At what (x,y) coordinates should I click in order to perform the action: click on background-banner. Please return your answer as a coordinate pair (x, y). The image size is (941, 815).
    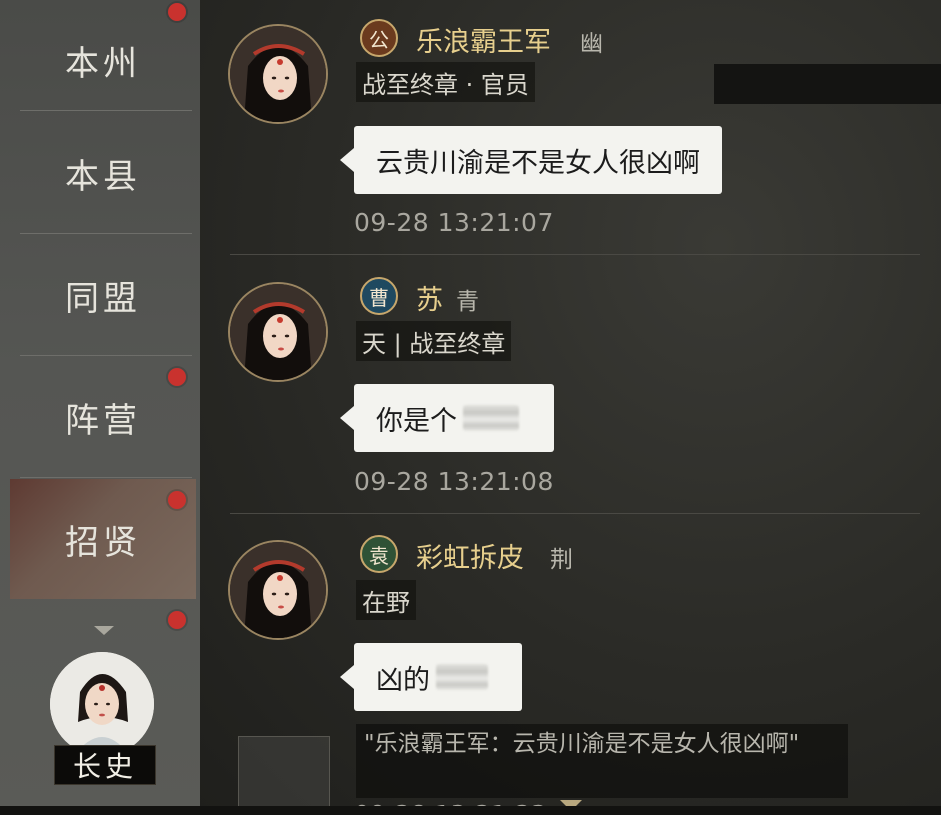
    Looking at the image, I should click on (827, 84).